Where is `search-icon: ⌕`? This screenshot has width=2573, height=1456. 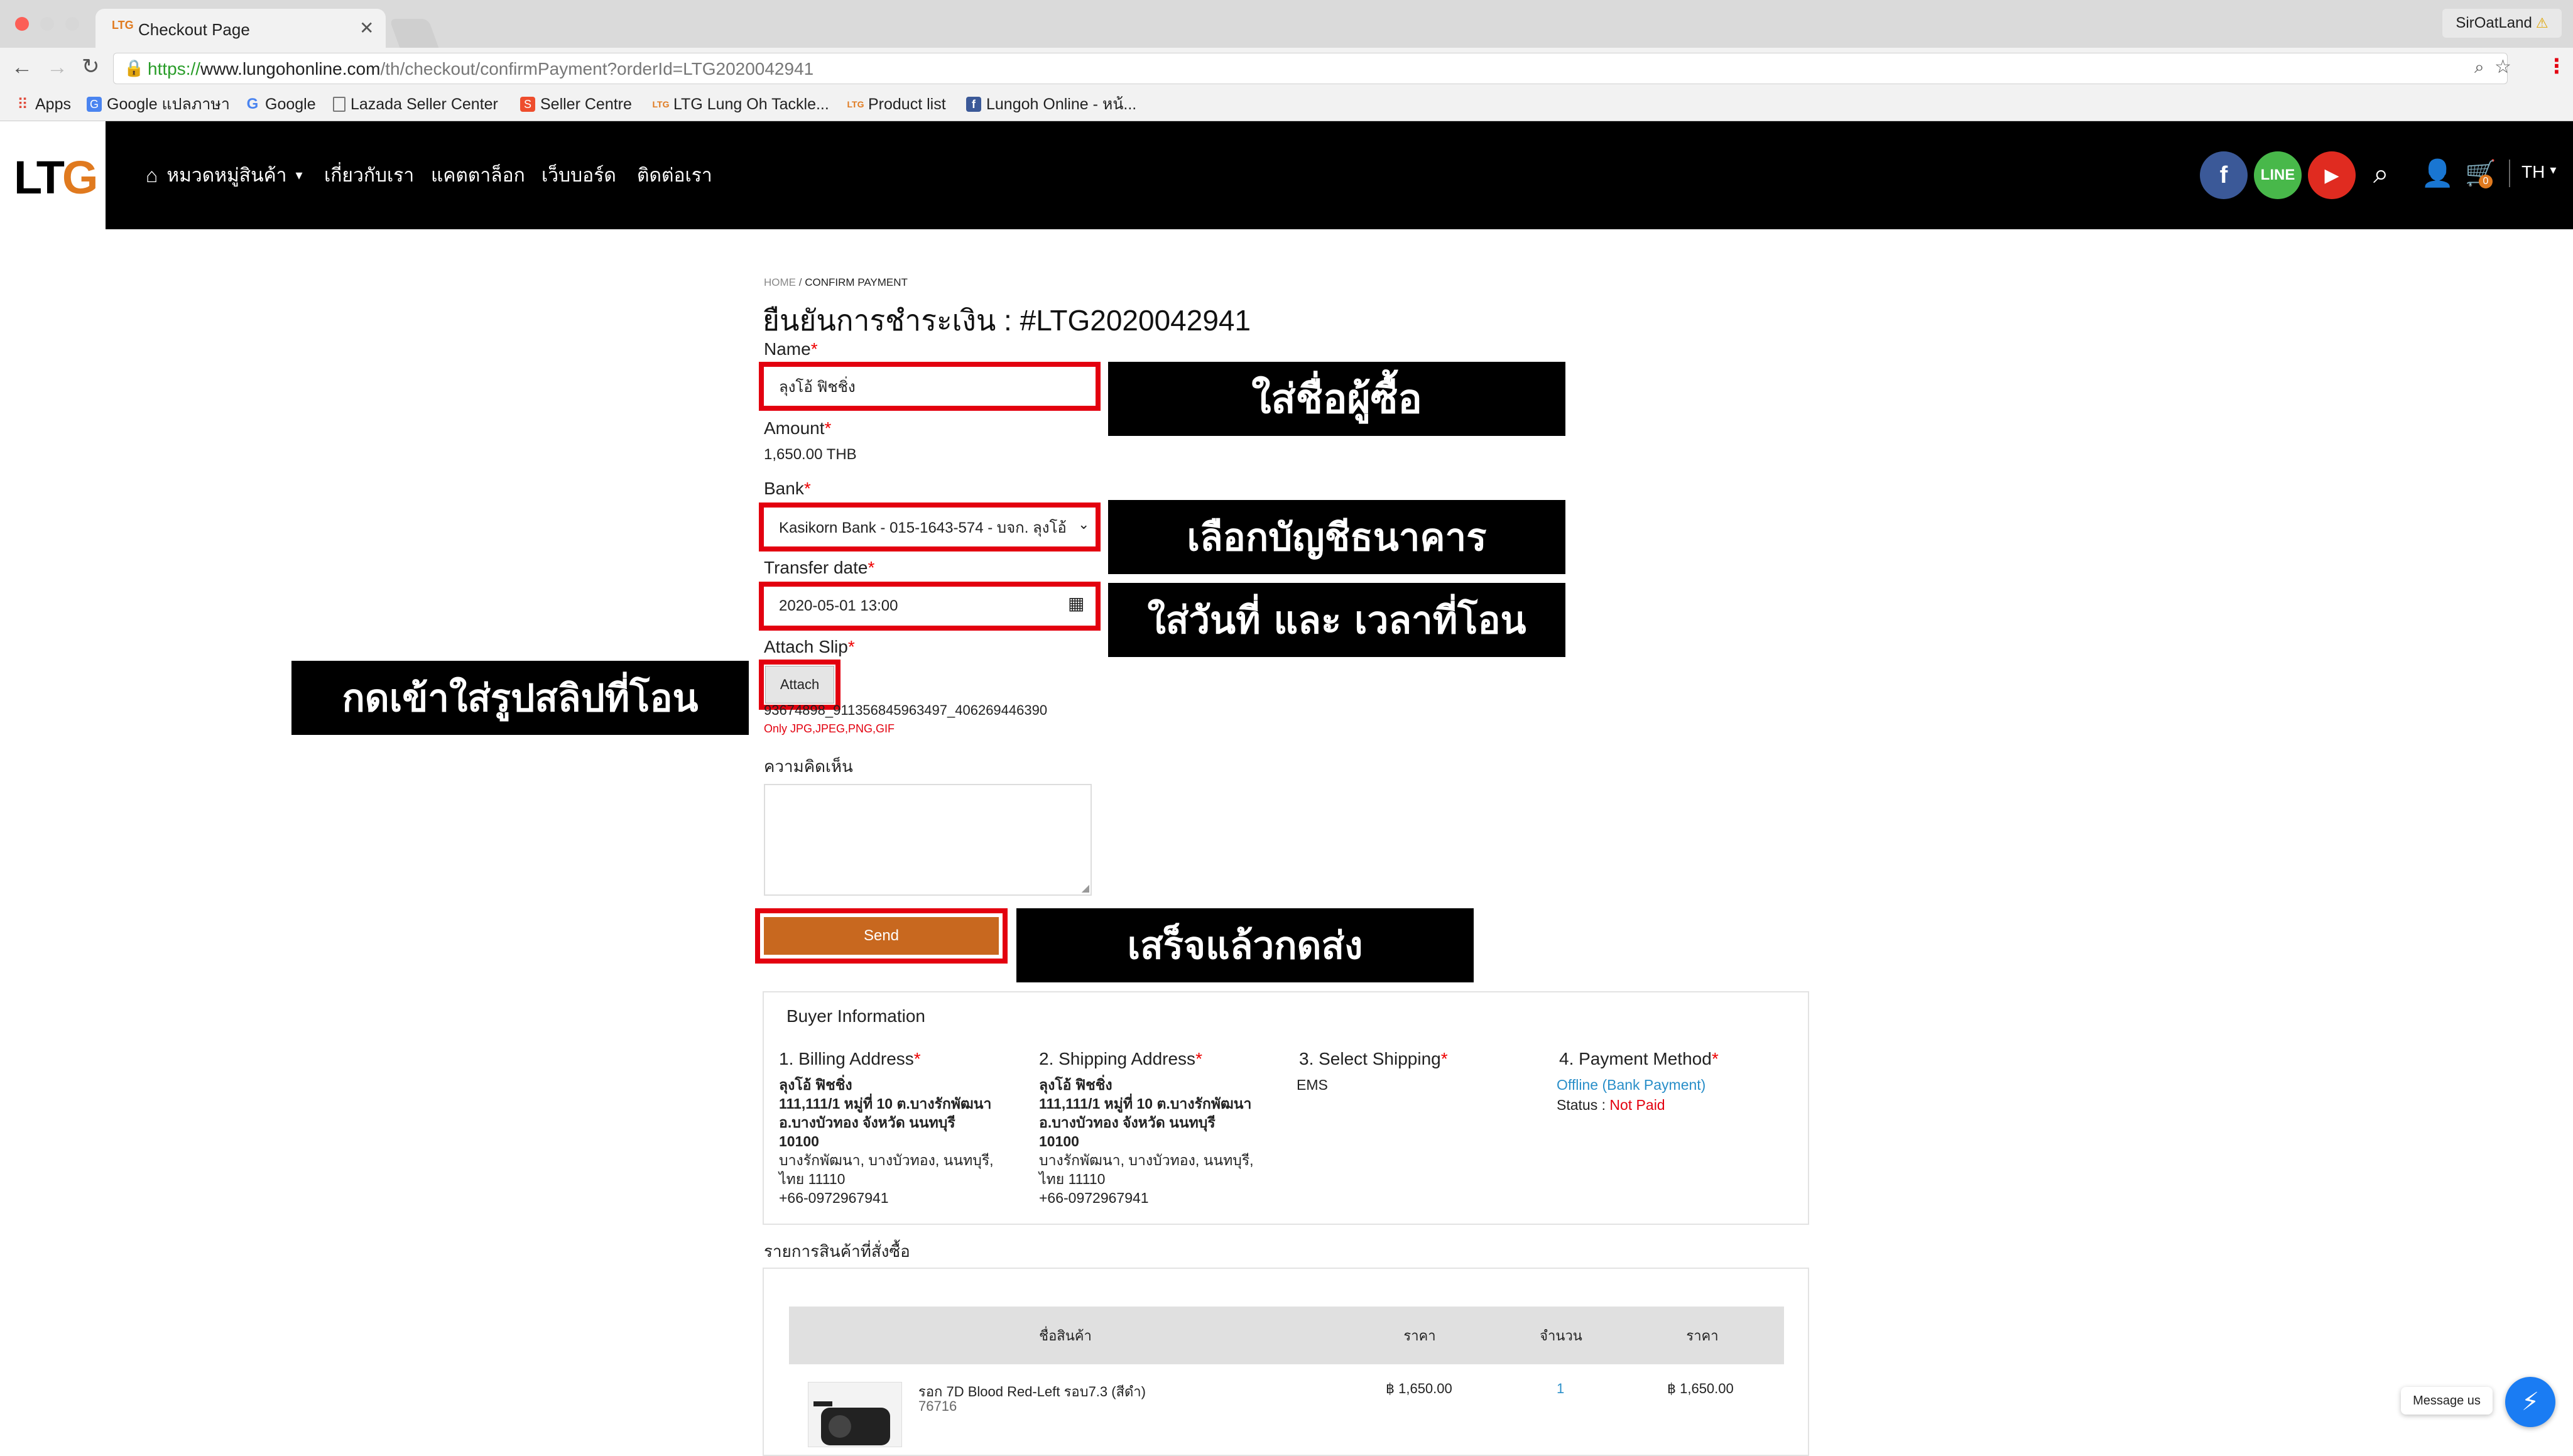
search-icon: ⌕ is located at coordinates (2381, 174).